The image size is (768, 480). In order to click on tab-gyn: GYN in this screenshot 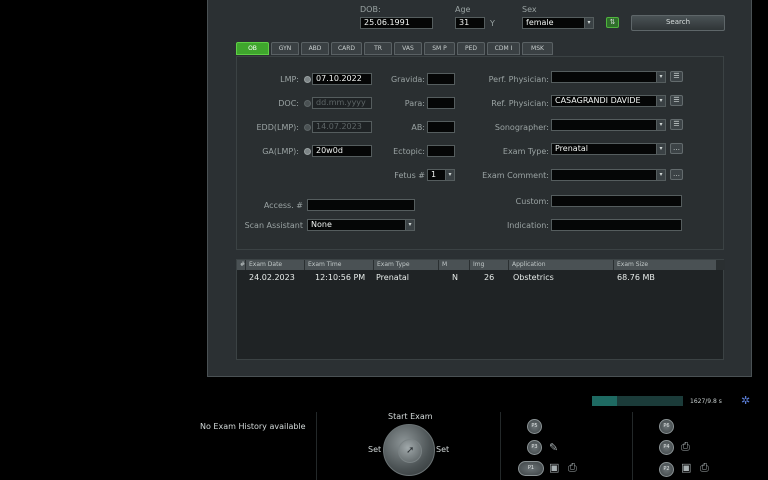, I will do `click(285, 48)`.